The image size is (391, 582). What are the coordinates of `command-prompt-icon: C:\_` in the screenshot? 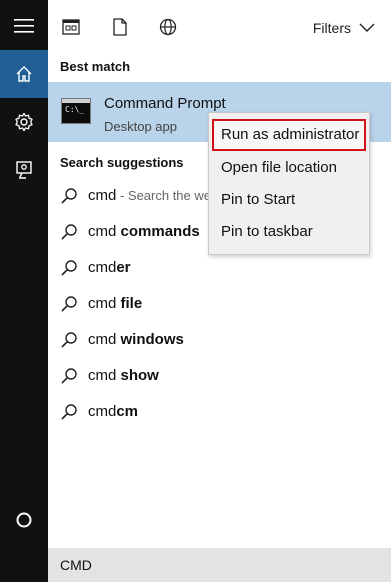 It's located at (76, 111).